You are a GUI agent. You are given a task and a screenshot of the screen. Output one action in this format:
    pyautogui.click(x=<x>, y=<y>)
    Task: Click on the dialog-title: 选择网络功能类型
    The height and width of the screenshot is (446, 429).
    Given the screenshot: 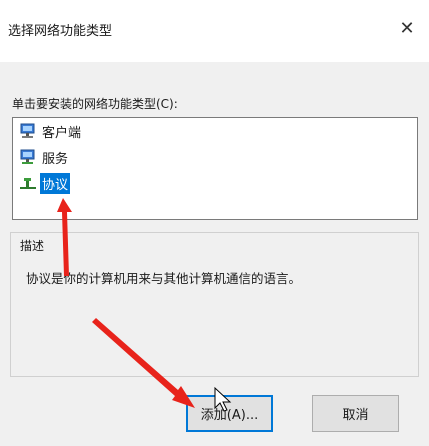 What is the action you would take?
    pyautogui.click(x=60, y=31)
    